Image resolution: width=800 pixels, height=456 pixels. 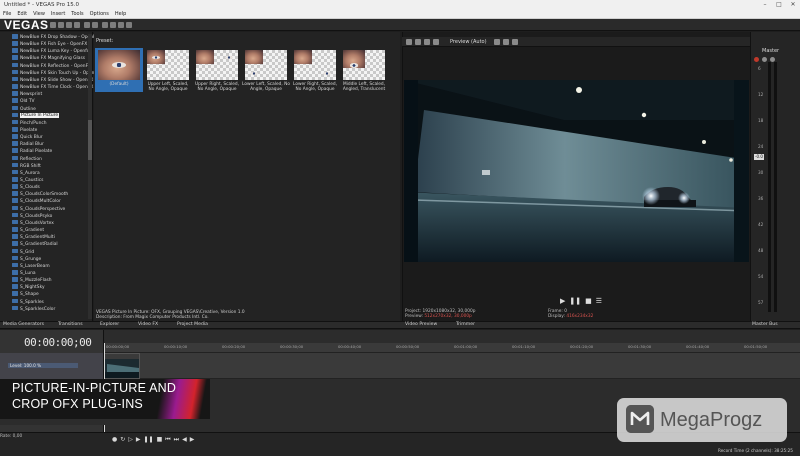 I want to click on video-clip, so click(x=122, y=366).